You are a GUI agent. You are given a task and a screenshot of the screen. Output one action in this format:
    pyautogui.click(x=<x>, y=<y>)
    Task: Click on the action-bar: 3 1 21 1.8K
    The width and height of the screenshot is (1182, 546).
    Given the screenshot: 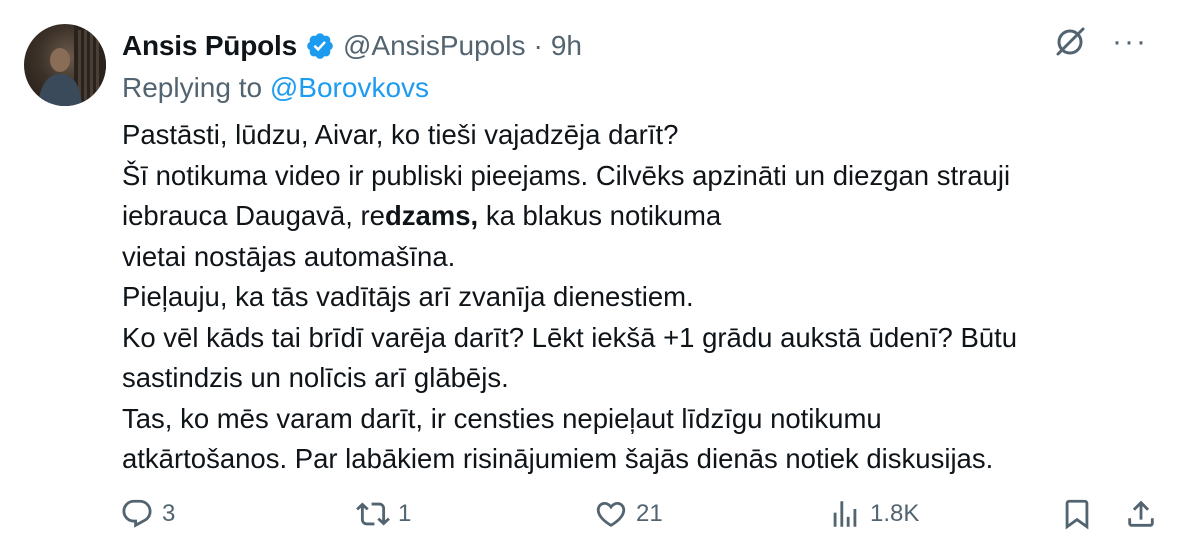 What is the action you would take?
    pyautogui.click(x=640, y=518)
    